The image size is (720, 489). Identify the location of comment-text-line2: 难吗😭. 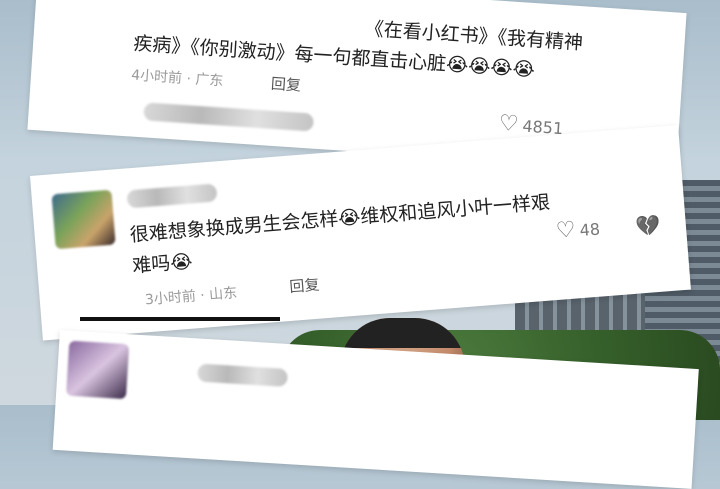
(162, 264).